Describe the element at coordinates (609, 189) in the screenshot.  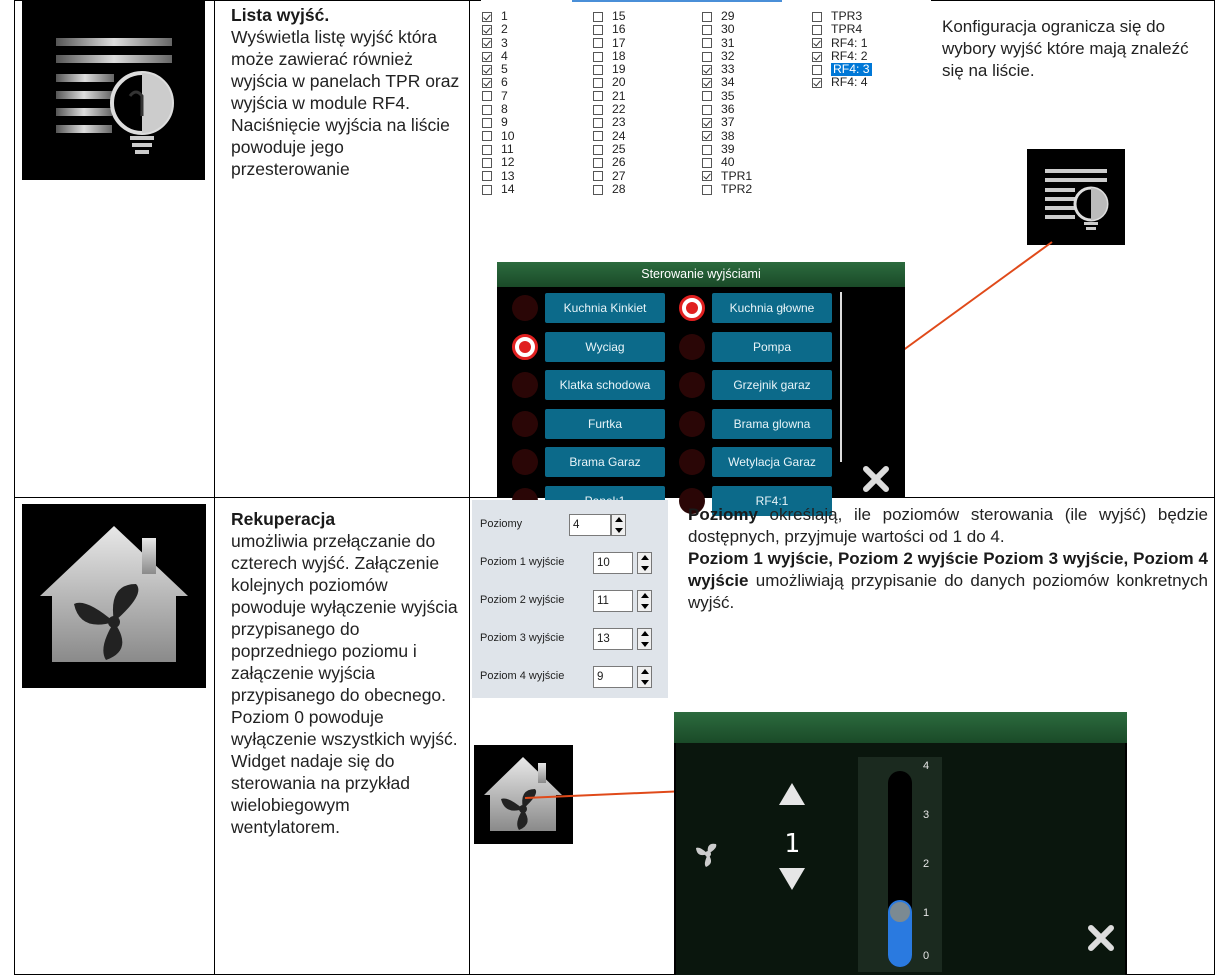
I see `checklist-item: 28` at that location.